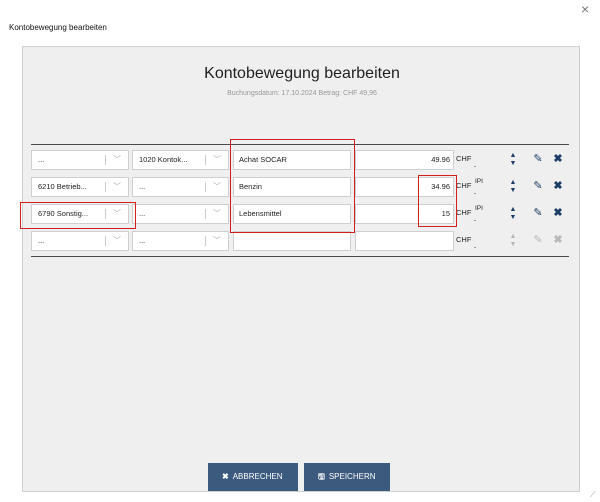 The height and width of the screenshot is (502, 600). Describe the element at coordinates (321, 476) in the screenshot. I see `save-icon: 🖫` at that location.